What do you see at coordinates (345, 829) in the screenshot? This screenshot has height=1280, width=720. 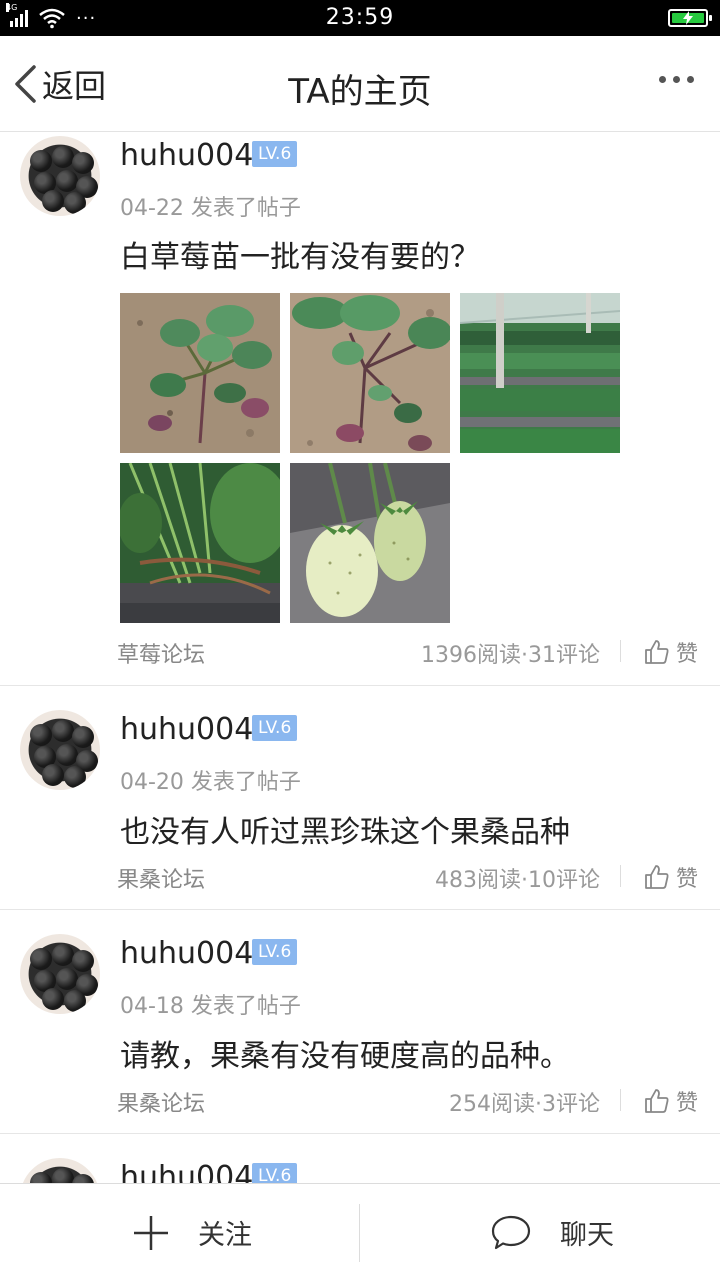 I see `post-title: 也没有人听过黑珍珠这个果桑品种` at bounding box center [345, 829].